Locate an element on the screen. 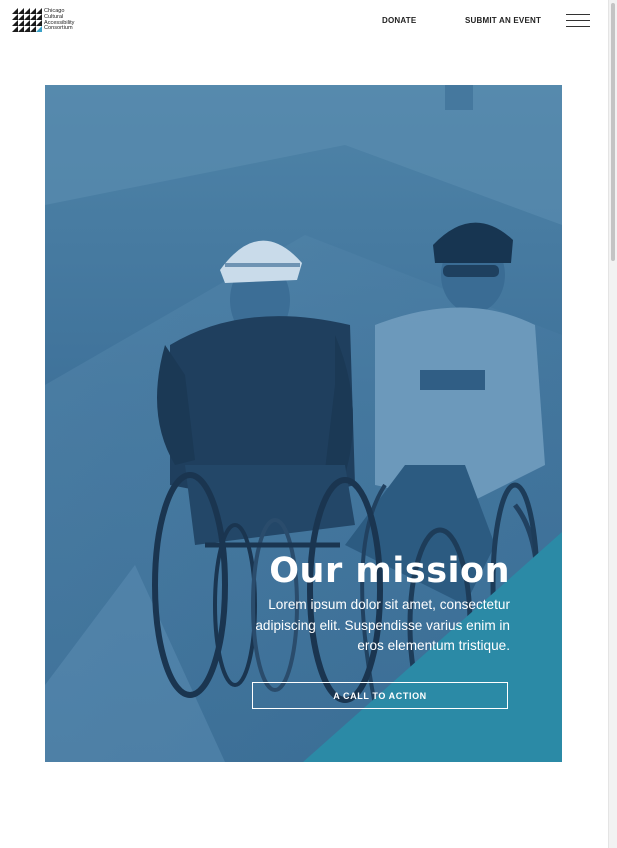 This screenshot has width=617, height=848. donate-link: DONATE is located at coordinates (399, 20).